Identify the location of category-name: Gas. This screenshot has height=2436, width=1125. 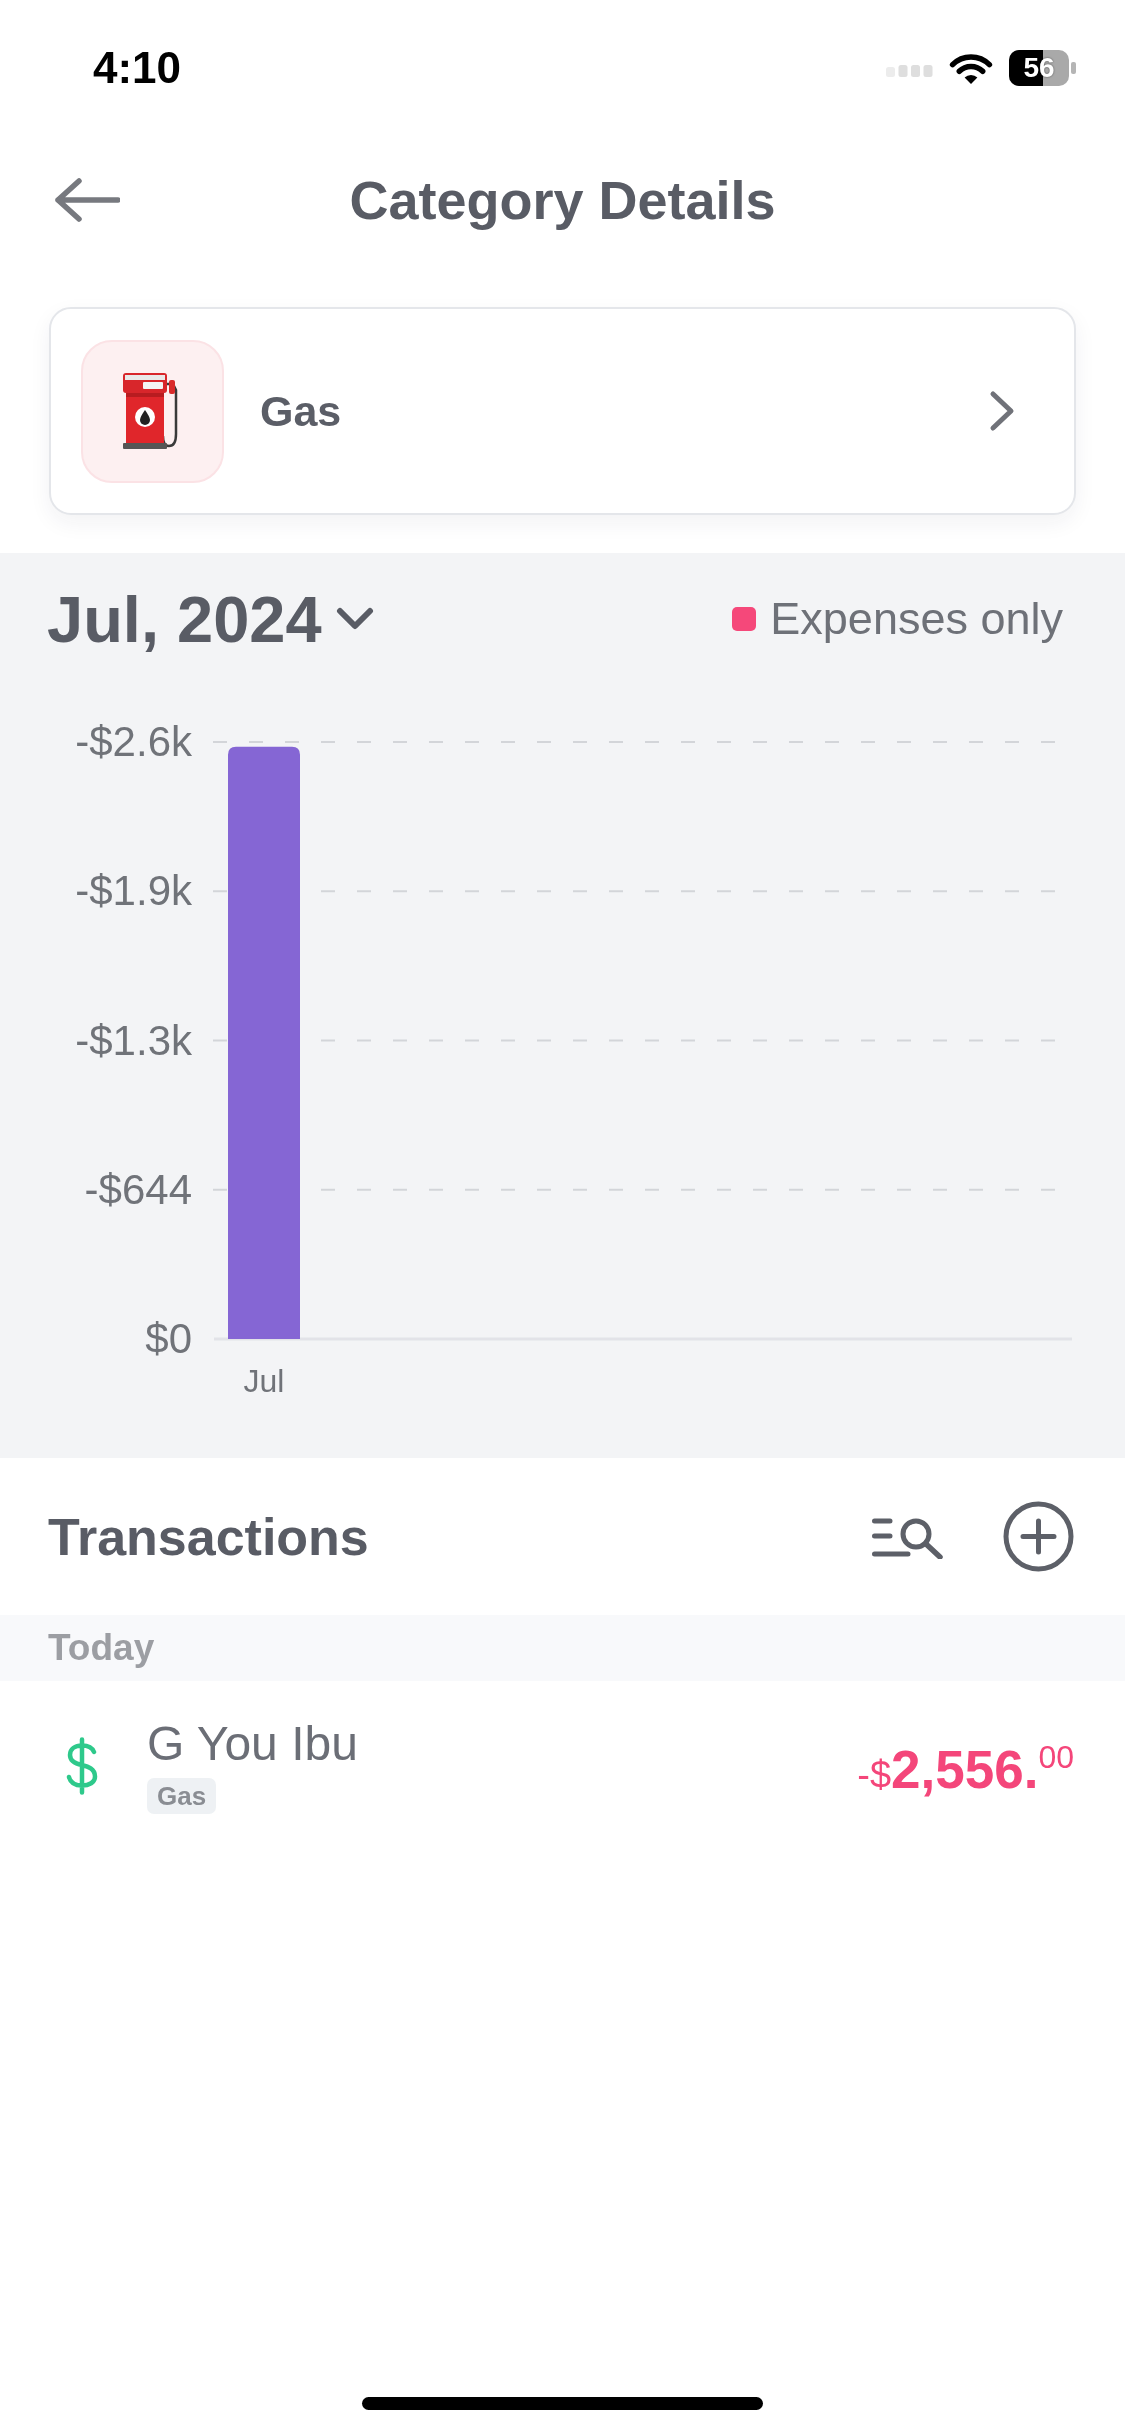
(301, 411).